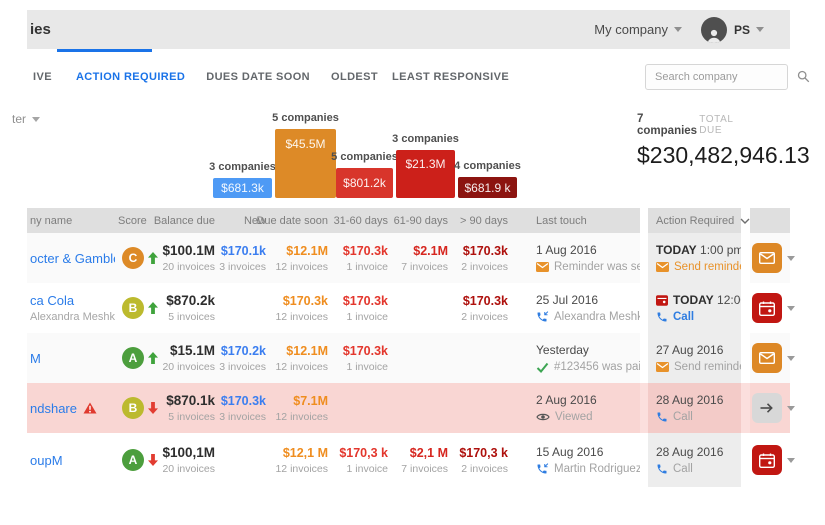  Describe the element at coordinates (81, 317) in the screenshot. I see `account-manager: Alexandra Meshkova` at that location.